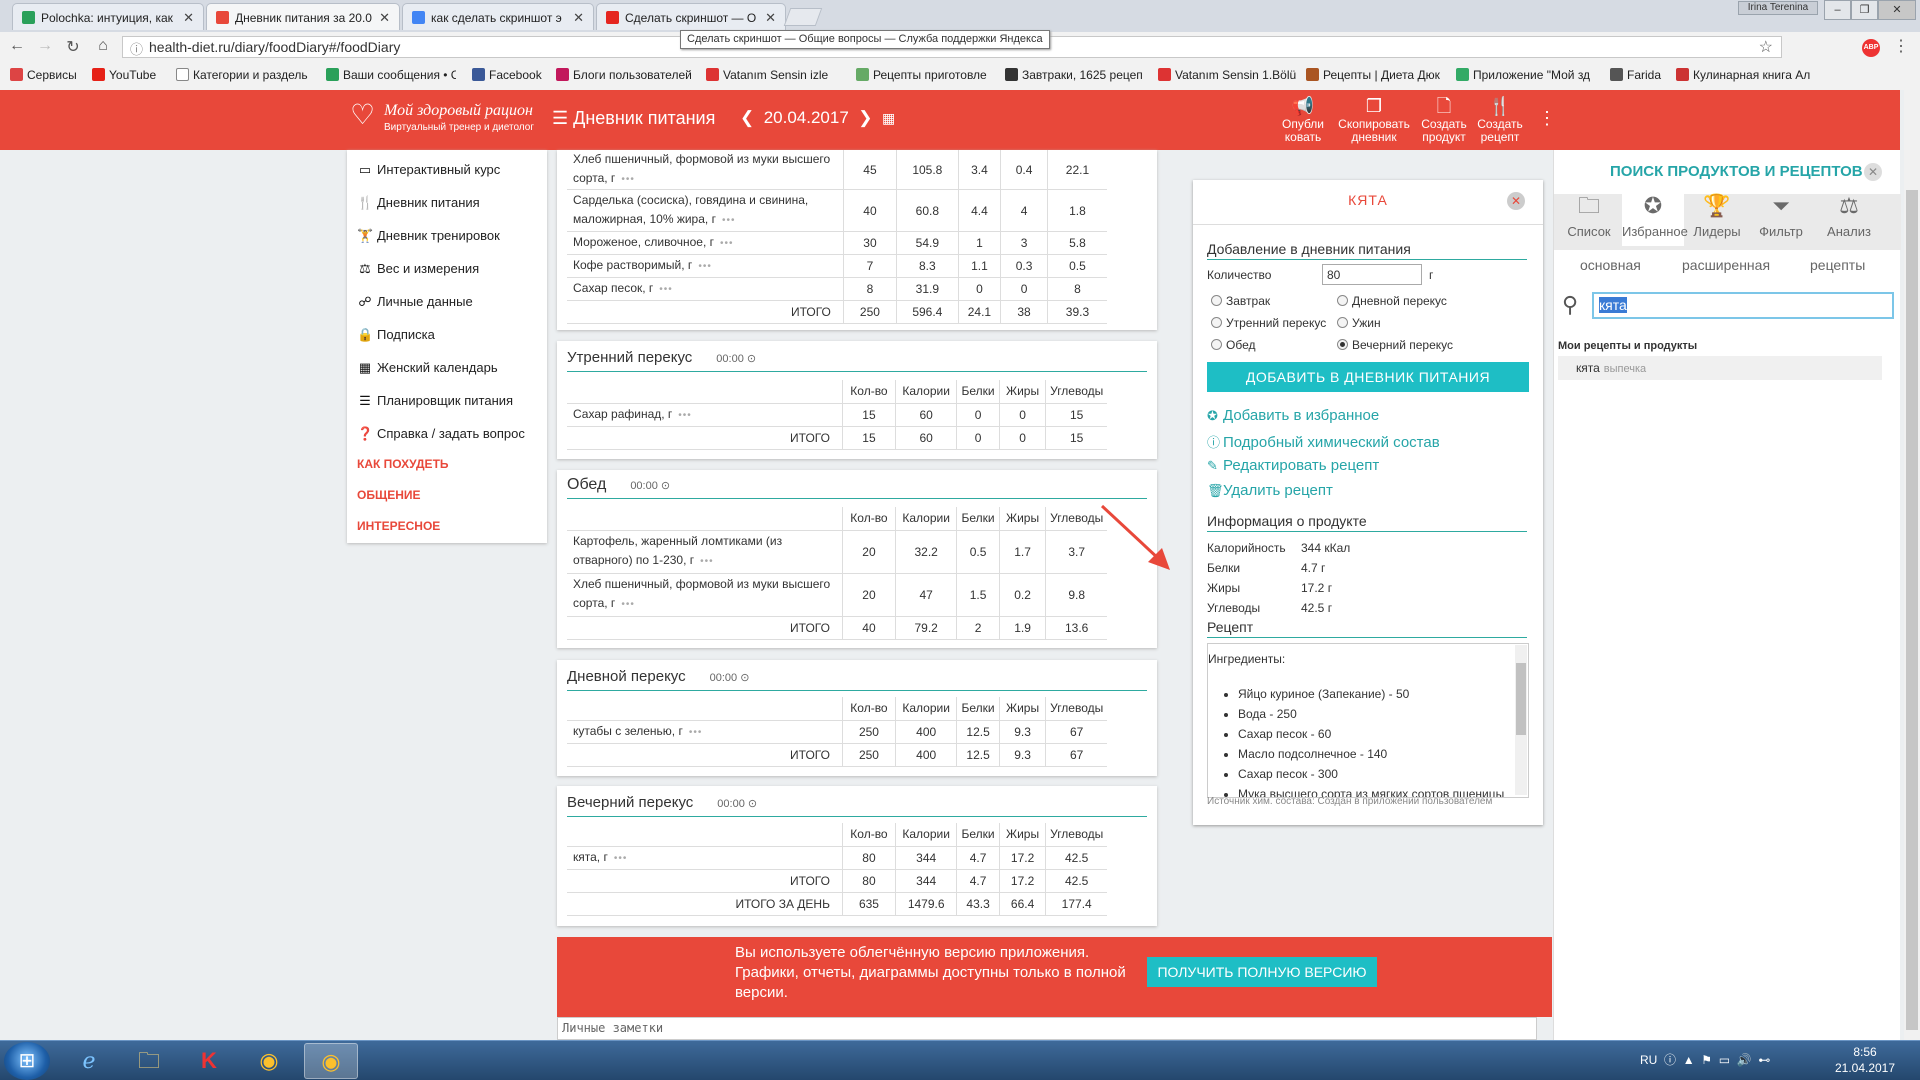 This screenshot has height=1080, width=1920. What do you see at coordinates (1270, 490) in the screenshot?
I see `link-delete-recipe: 🗑Удалить рецепт` at bounding box center [1270, 490].